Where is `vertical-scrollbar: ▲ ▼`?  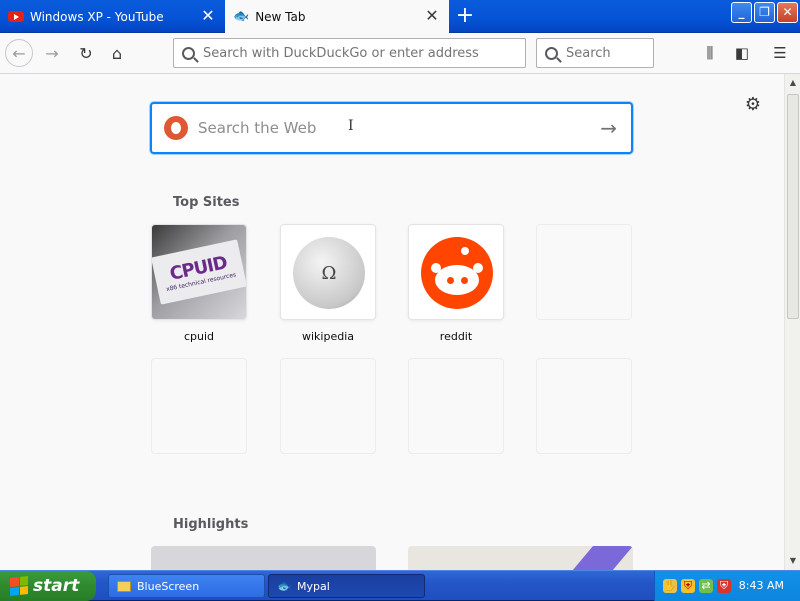 vertical-scrollbar: ▲ ▼ is located at coordinates (792, 322).